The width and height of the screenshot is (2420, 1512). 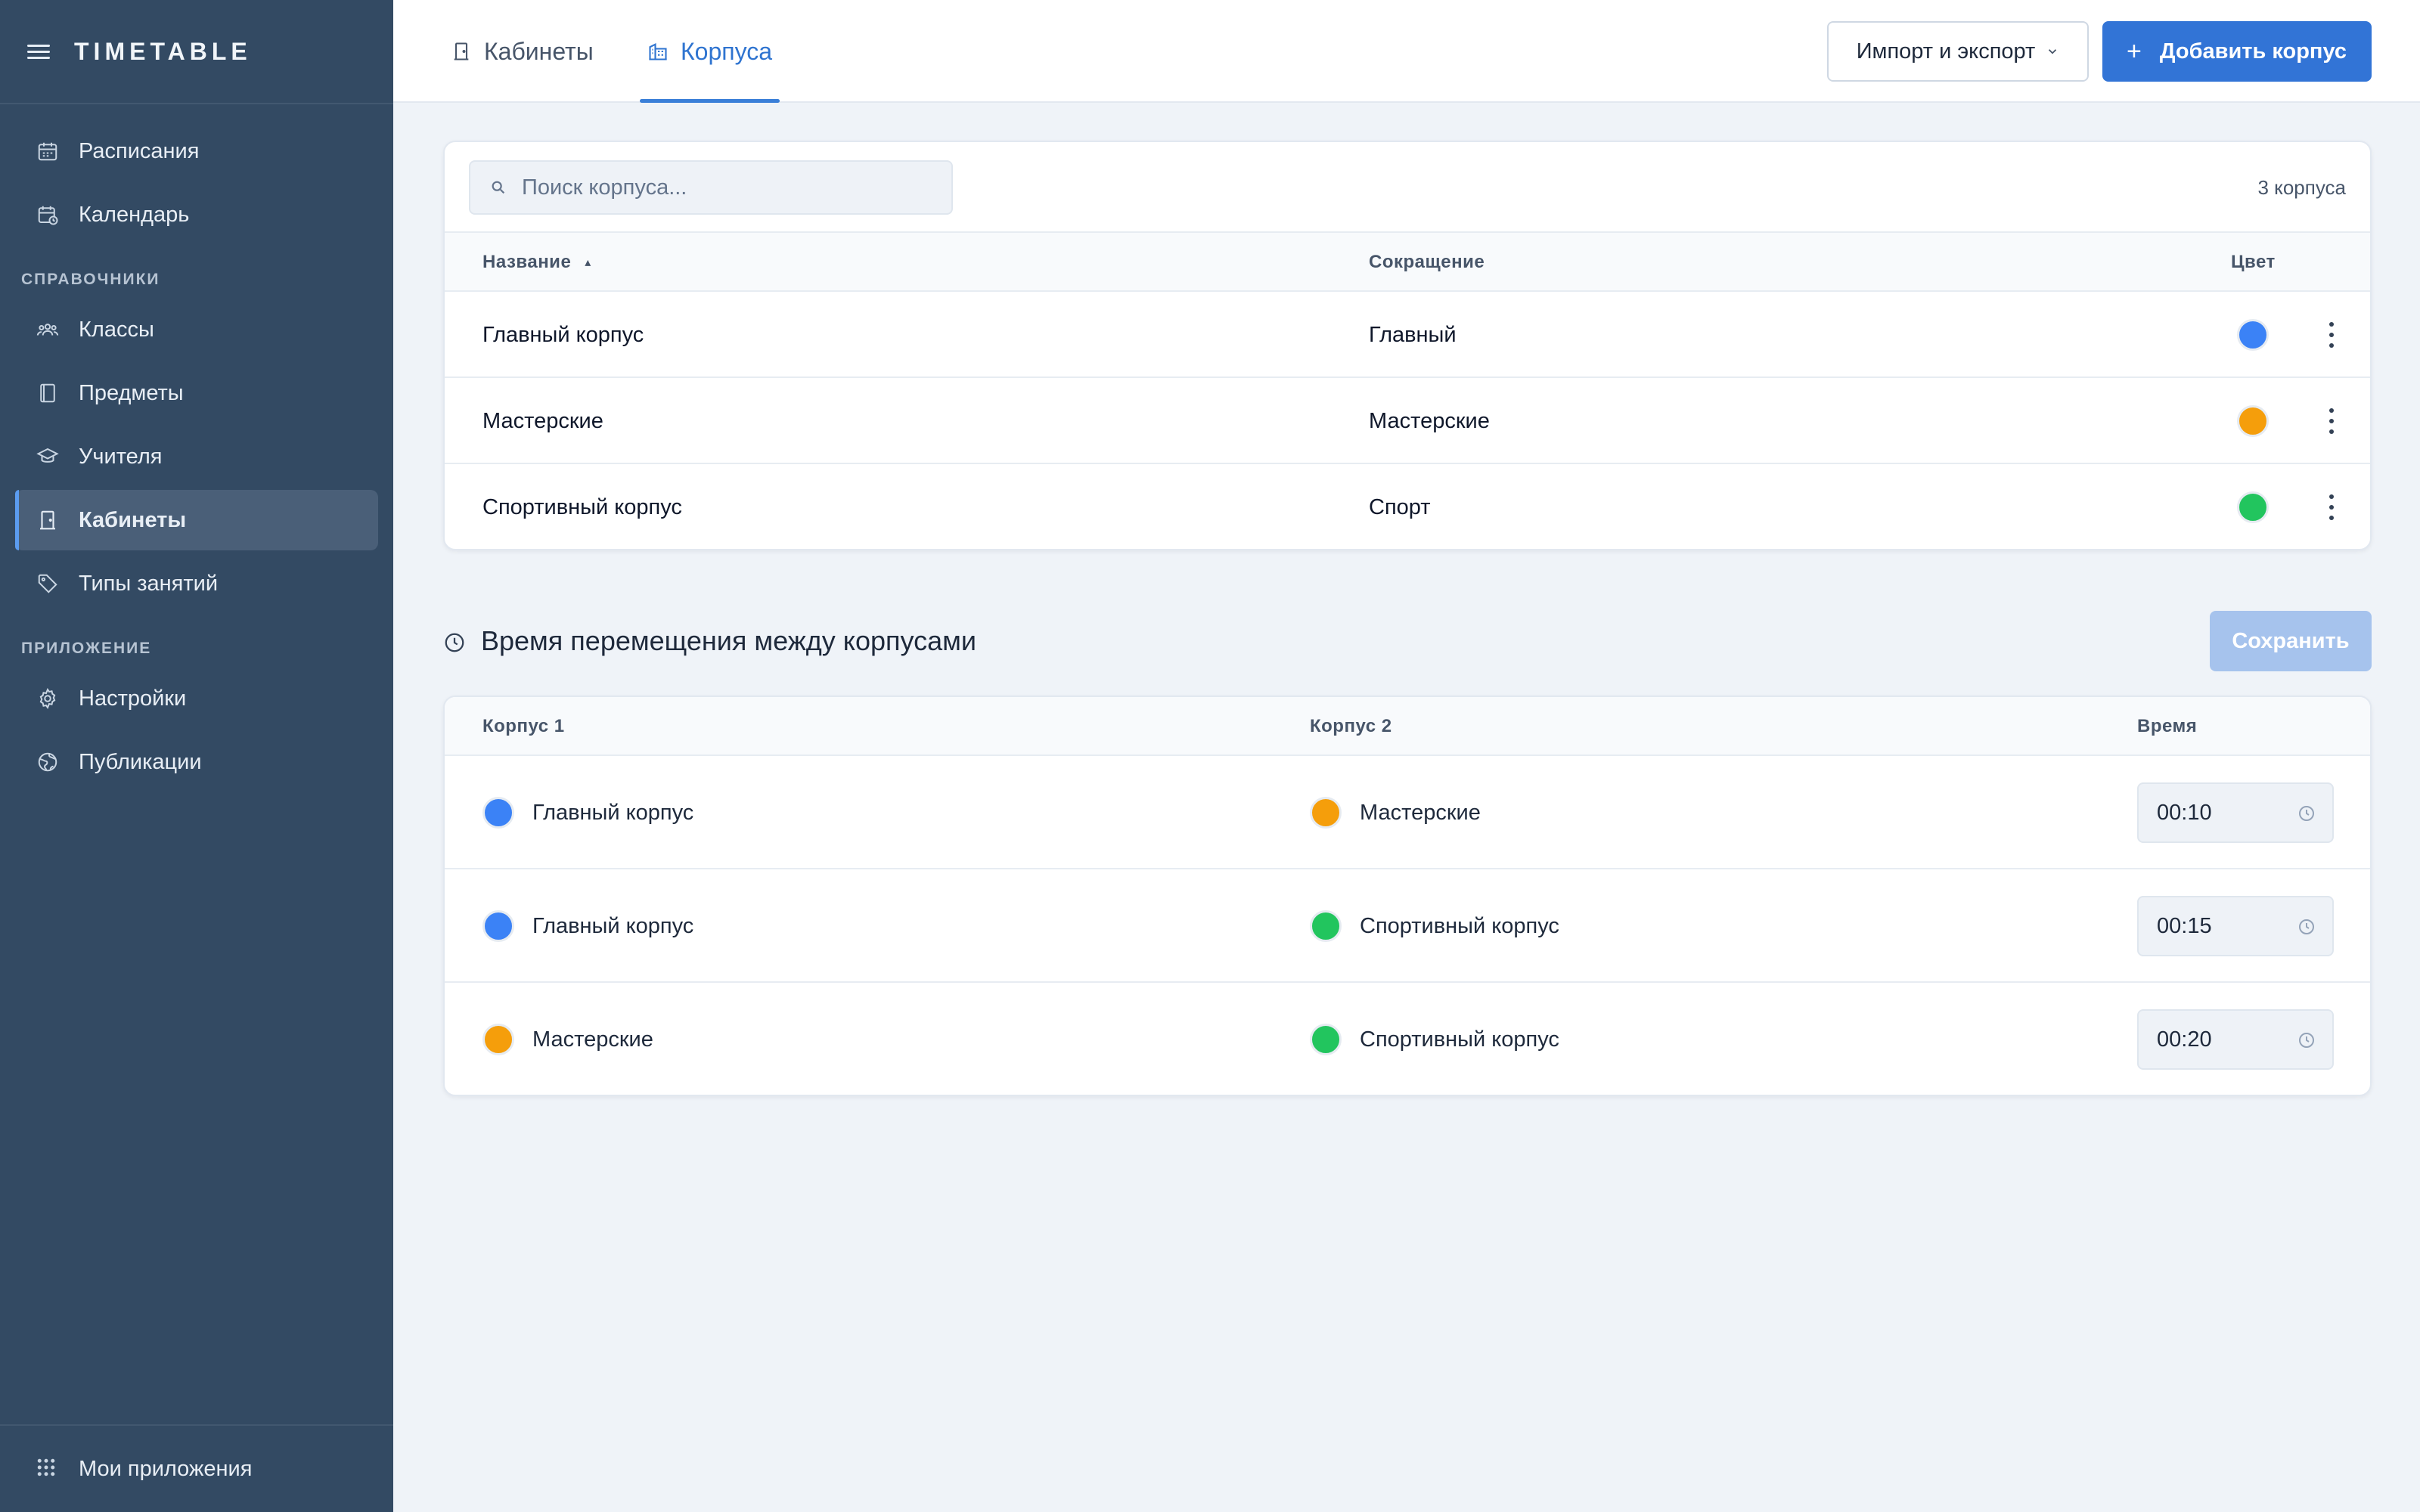 I want to click on time-input: 00:15, so click(x=2235, y=926).